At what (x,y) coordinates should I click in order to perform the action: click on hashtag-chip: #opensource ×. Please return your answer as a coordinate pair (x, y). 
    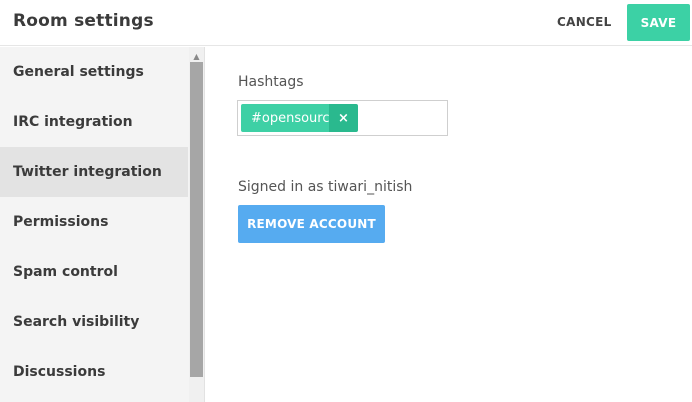
    Looking at the image, I should click on (299, 118).